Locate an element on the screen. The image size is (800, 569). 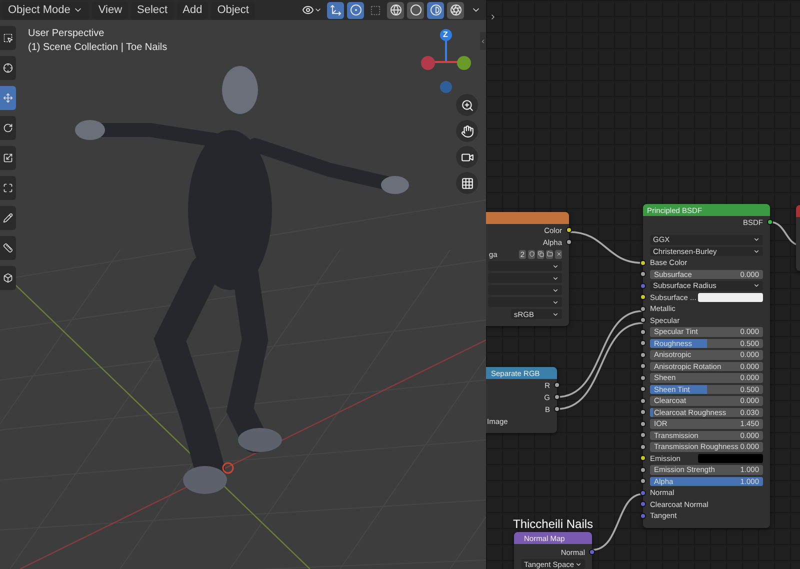
wireframe-icon is located at coordinates (395, 10).